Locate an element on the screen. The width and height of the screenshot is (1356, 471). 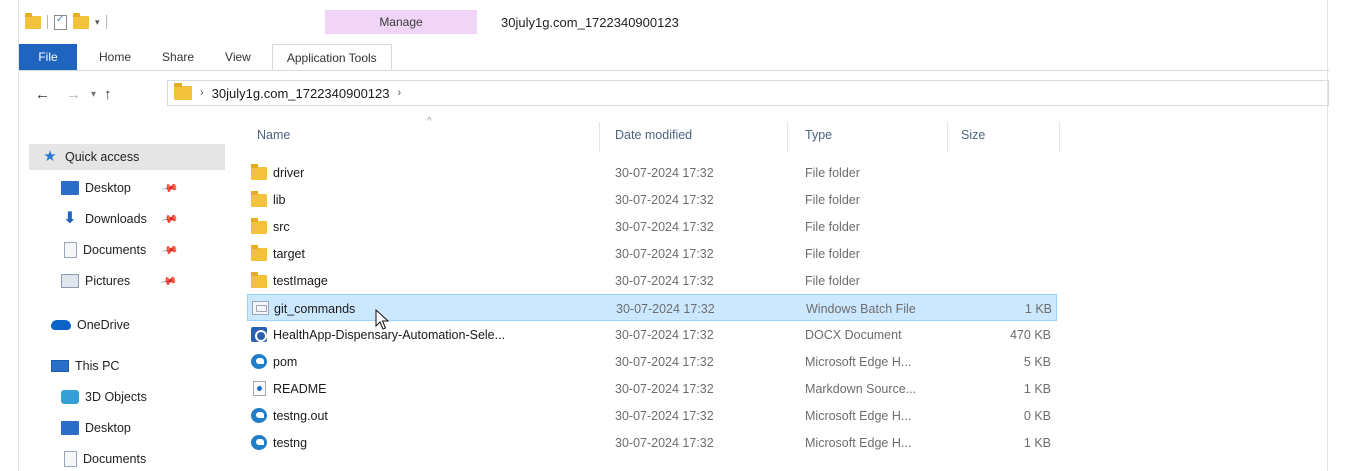
nav-documents-pc: Documents is located at coordinates (103, 458).